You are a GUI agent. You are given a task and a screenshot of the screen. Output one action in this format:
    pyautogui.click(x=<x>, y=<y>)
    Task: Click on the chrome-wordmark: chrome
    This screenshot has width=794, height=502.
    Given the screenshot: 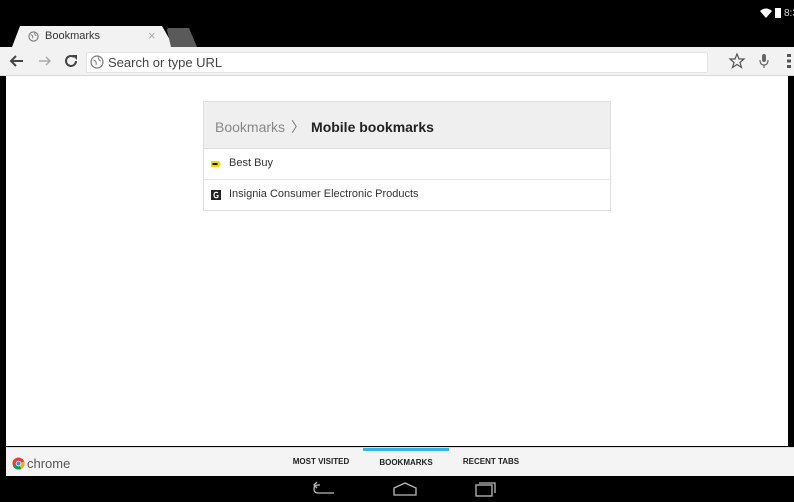 What is the action you would take?
    pyautogui.click(x=49, y=463)
    